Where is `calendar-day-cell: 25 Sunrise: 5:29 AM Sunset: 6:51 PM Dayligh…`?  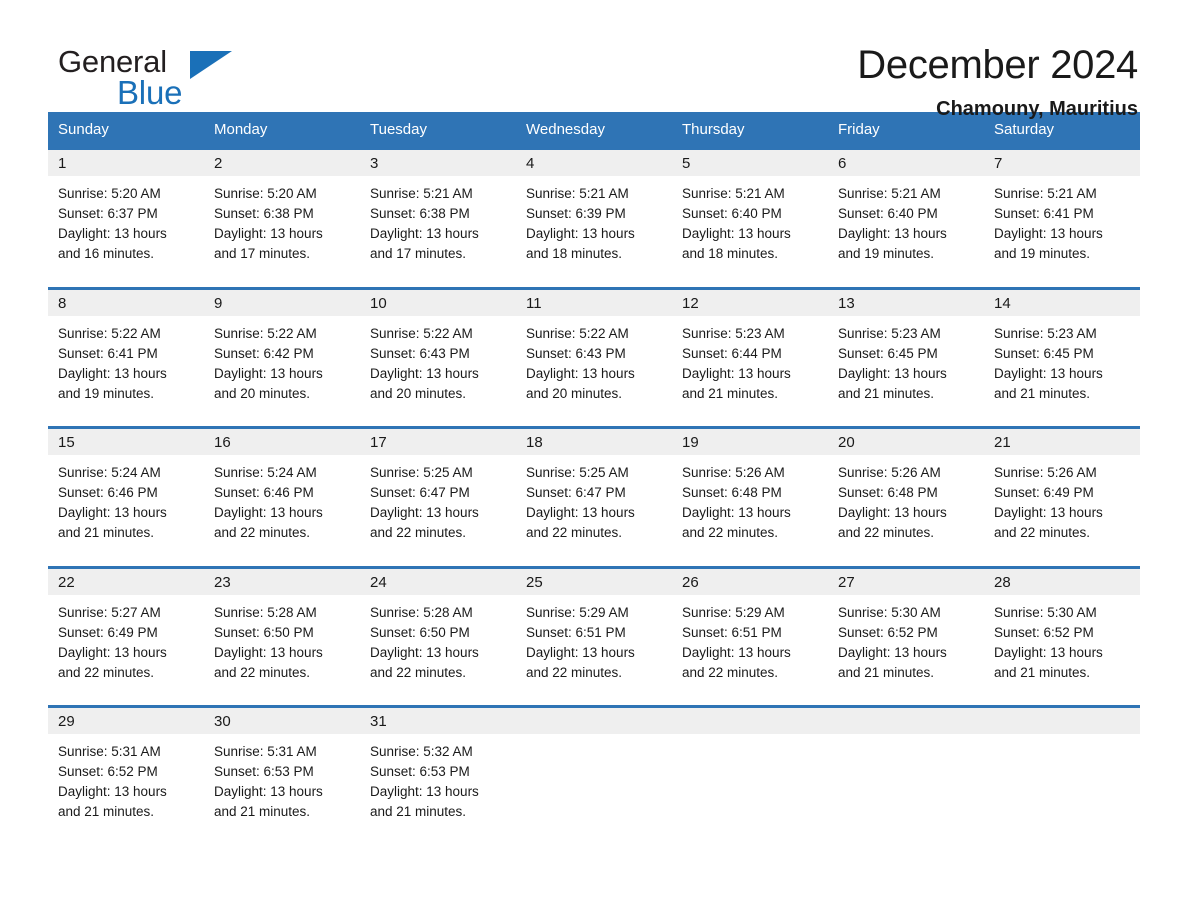
calendar-day-cell: 25 Sunrise: 5:29 AM Sunset: 6:51 PM Dayligh… is located at coordinates (594, 629).